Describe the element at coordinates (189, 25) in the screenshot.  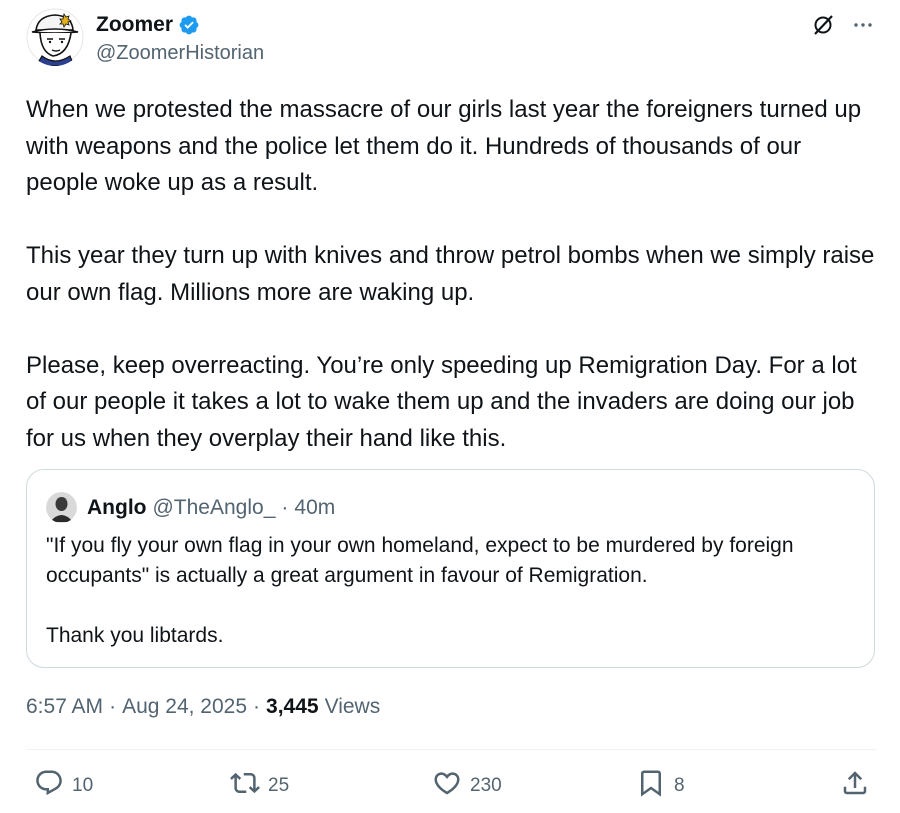
I see `verified-badge-icon` at that location.